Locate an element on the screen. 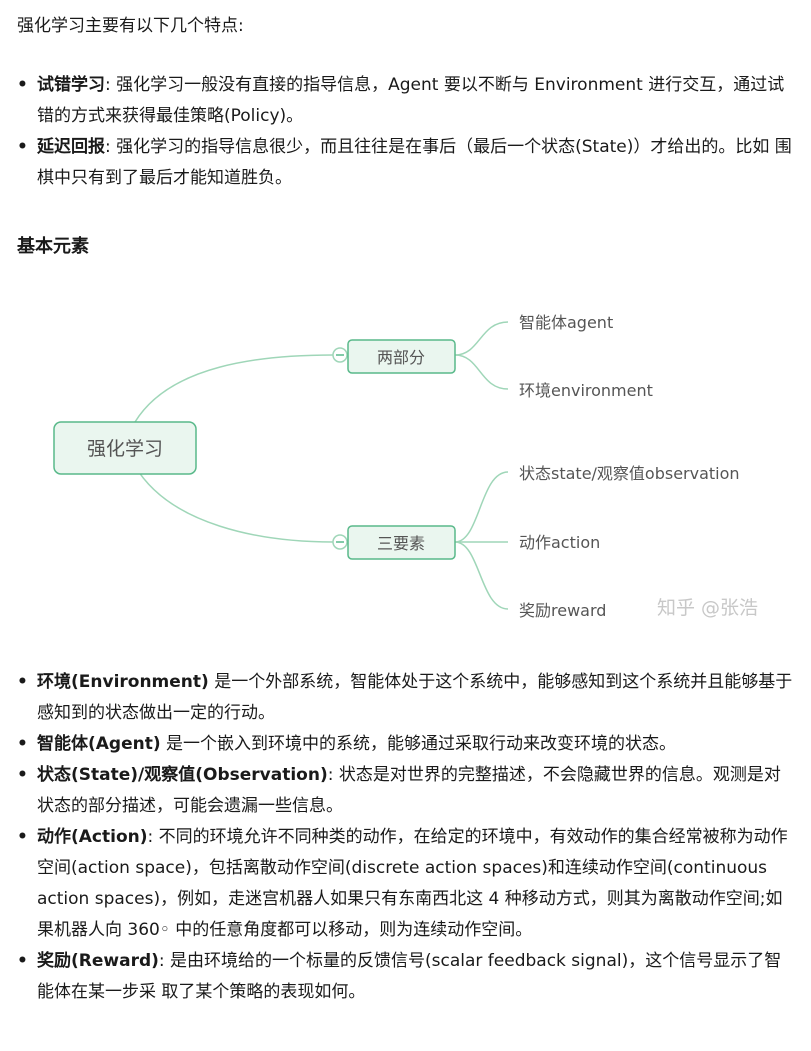  connector-bottom-leaf1 is located at coordinates (481, 507).